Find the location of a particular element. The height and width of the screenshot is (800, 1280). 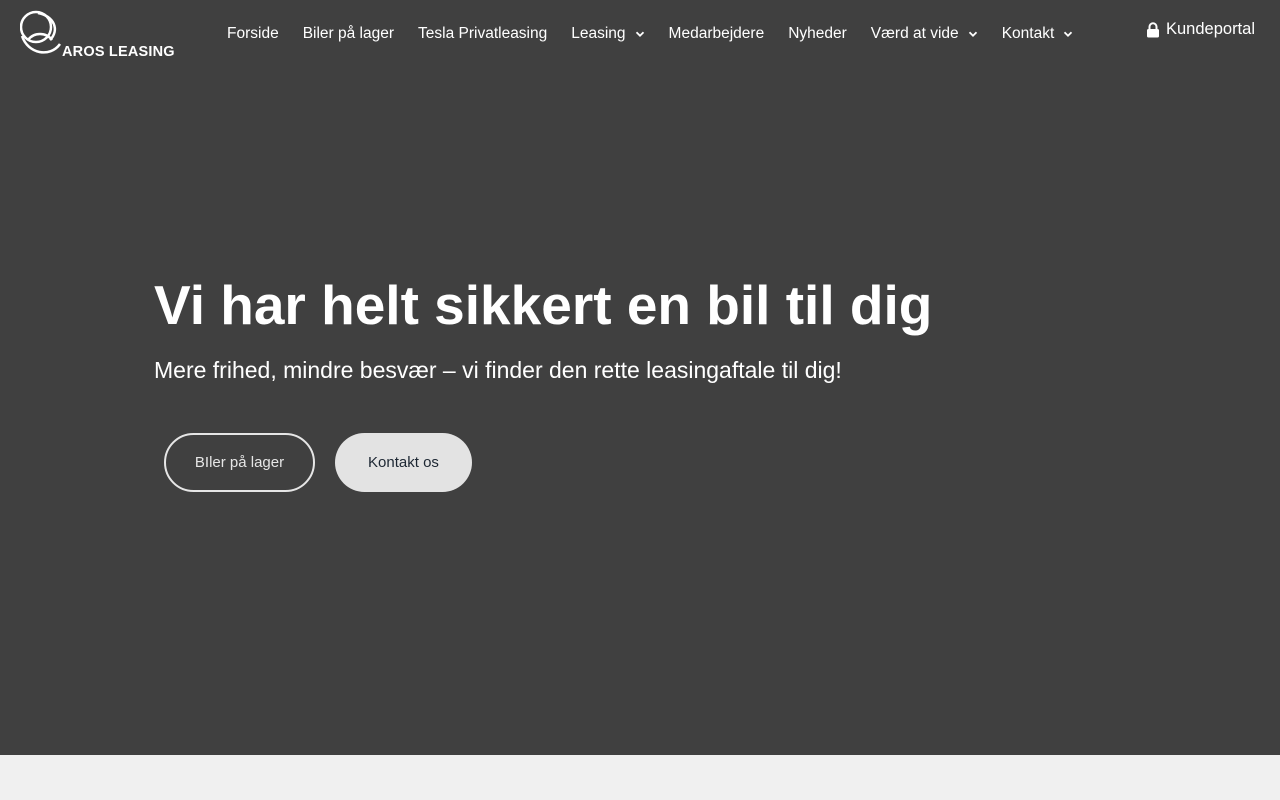

kontakt-os-button: Kontakt os is located at coordinates (403, 462).